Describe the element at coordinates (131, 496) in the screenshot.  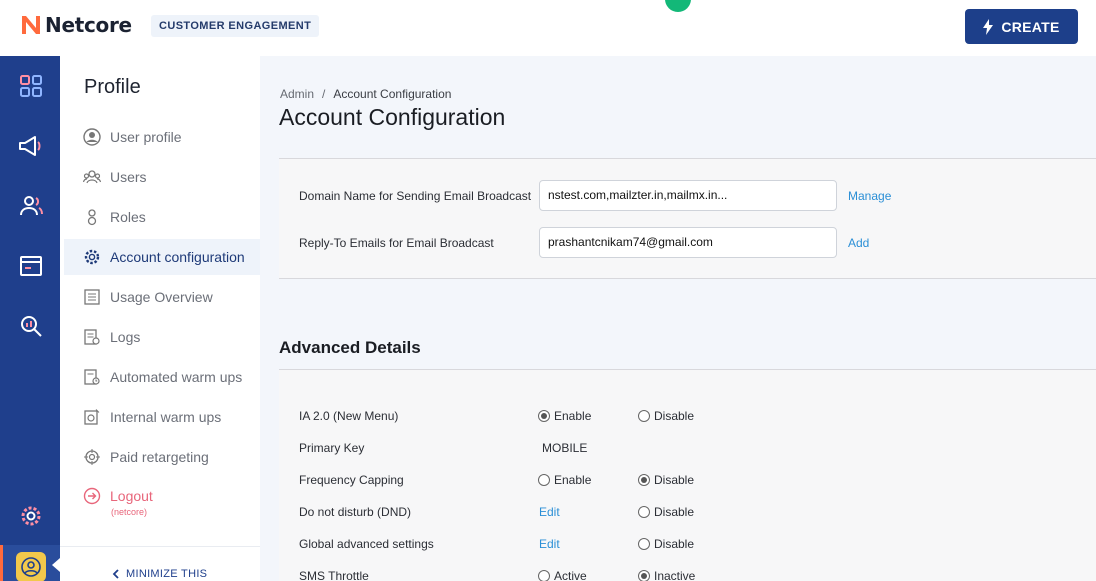
I see `logout-label: Logout` at that location.